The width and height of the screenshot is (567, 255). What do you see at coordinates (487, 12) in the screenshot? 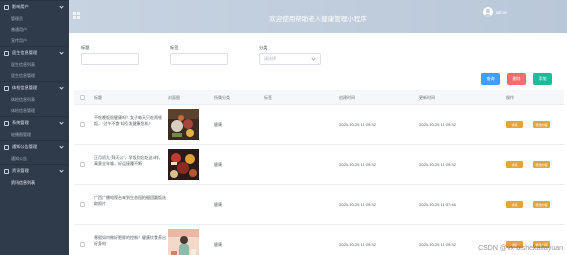
I see `avatar` at bounding box center [487, 12].